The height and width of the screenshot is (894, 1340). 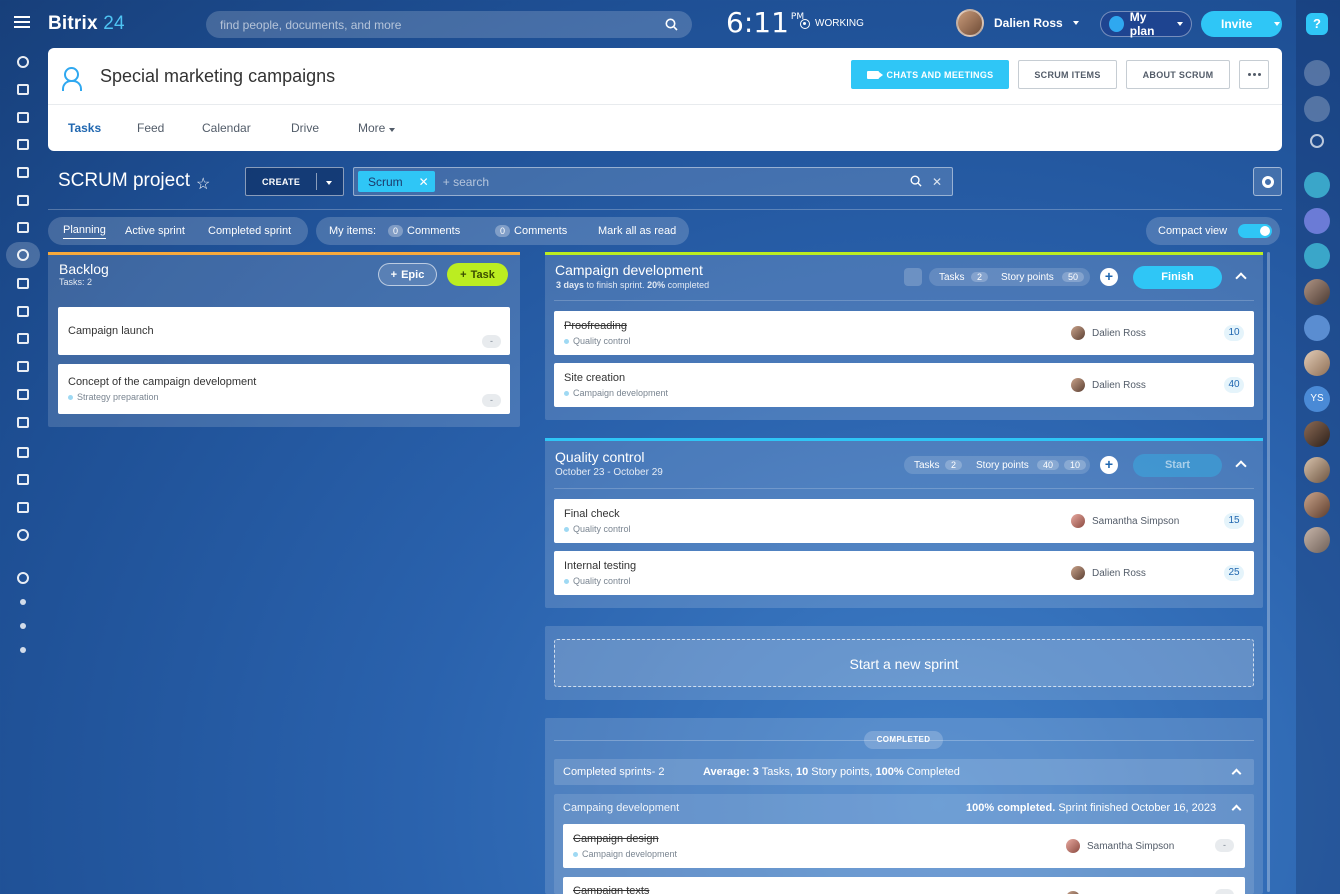 I want to click on story-points-badge: 40, so click(x=1234, y=385).